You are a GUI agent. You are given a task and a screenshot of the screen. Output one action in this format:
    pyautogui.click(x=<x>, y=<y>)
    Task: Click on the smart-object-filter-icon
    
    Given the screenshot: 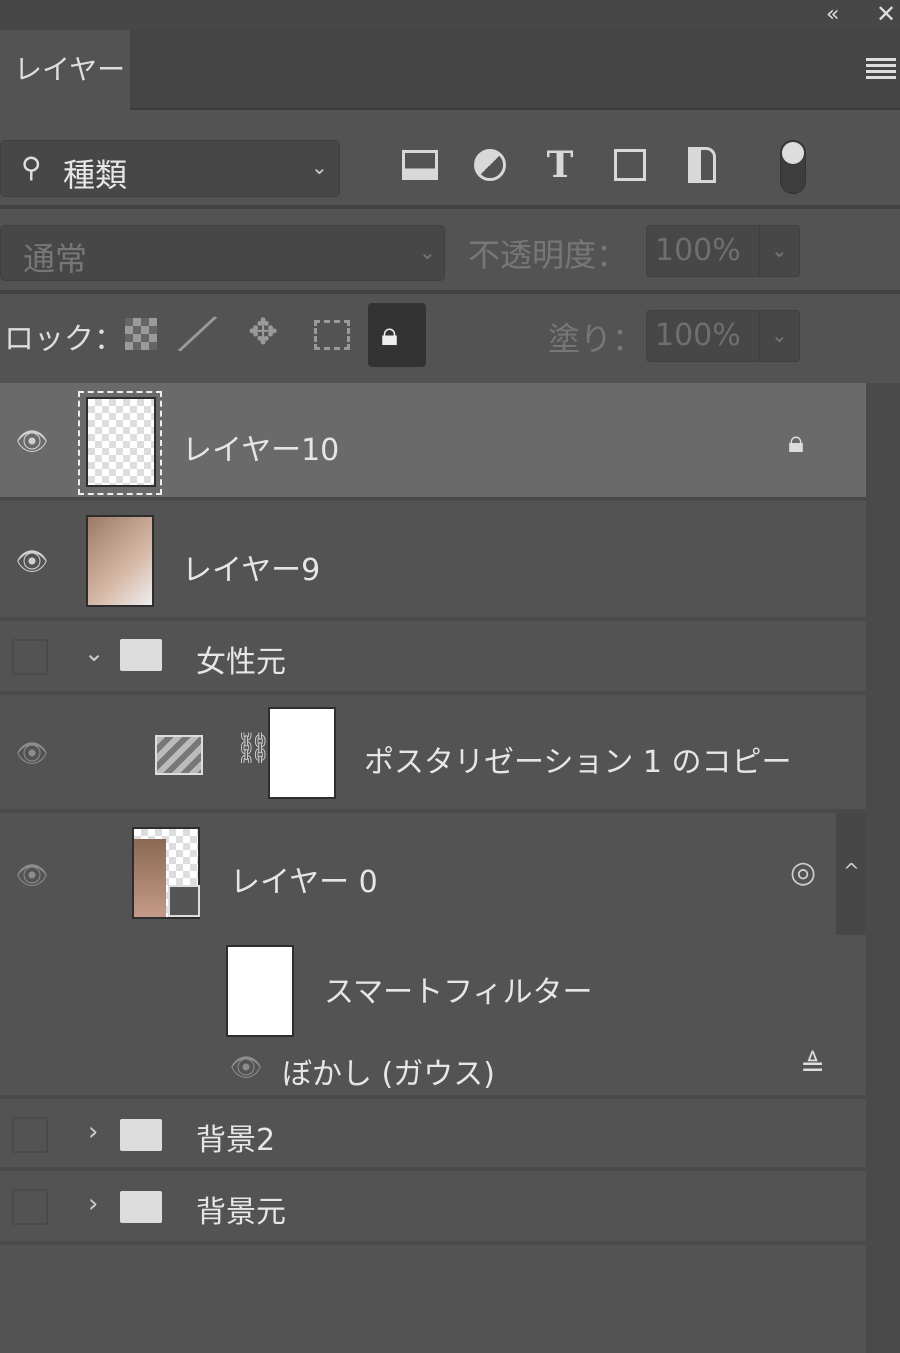 What is the action you would take?
    pyautogui.click(x=702, y=165)
    